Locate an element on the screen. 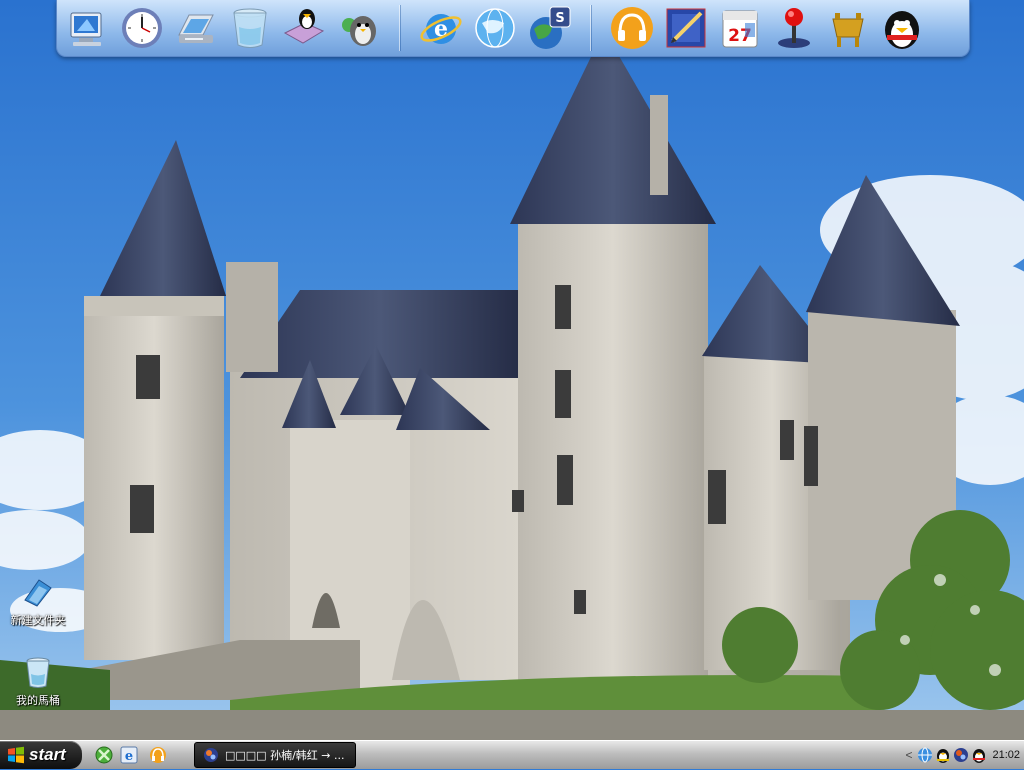 The width and height of the screenshot is (1024, 770). start-button: start is located at coordinates (41, 755).